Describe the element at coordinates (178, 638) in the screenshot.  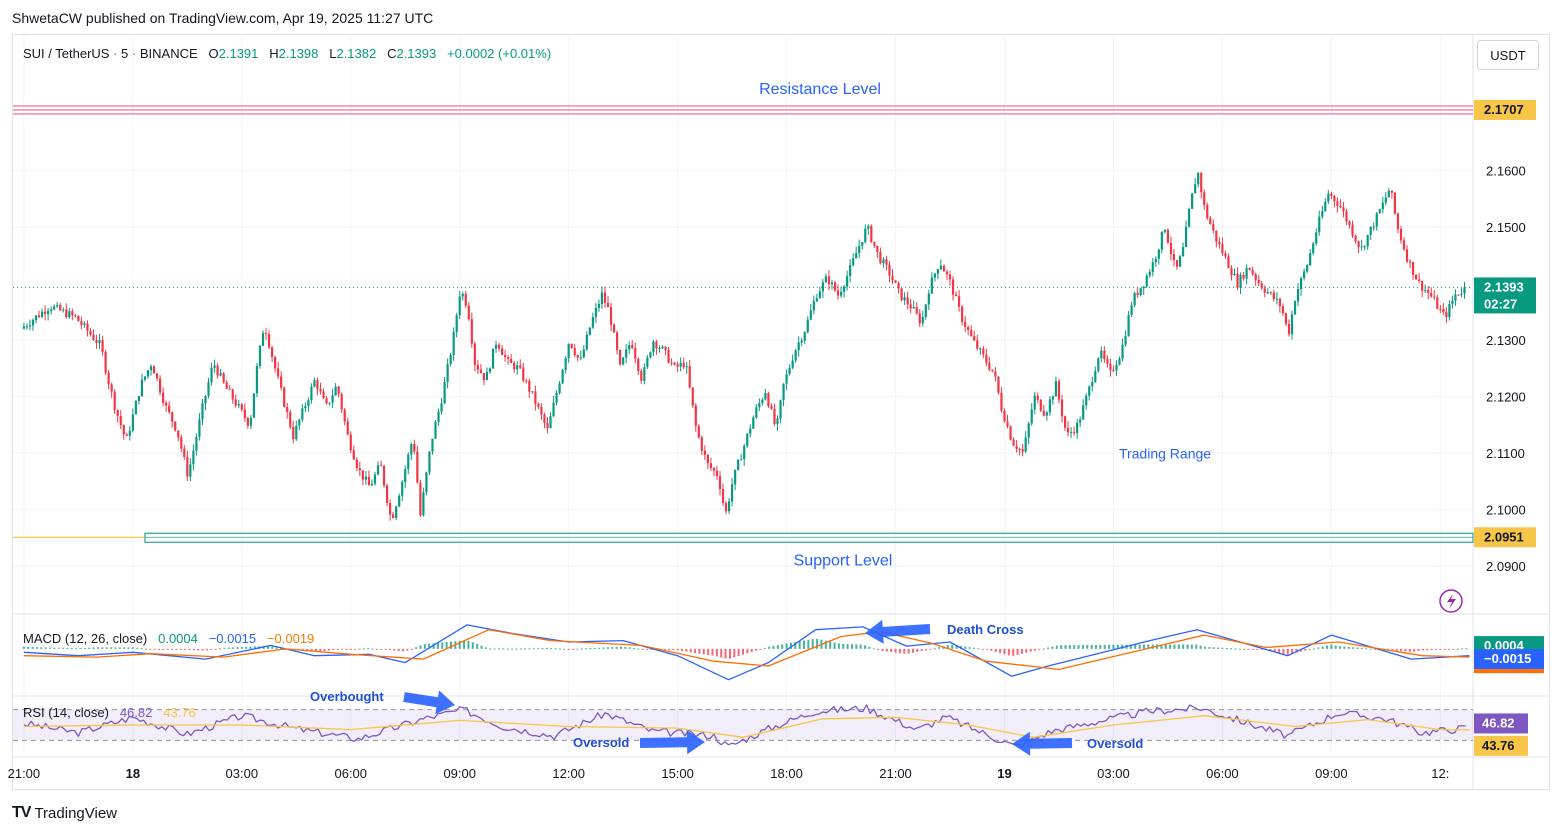
I see `macd-hist-value: 0.0004` at that location.